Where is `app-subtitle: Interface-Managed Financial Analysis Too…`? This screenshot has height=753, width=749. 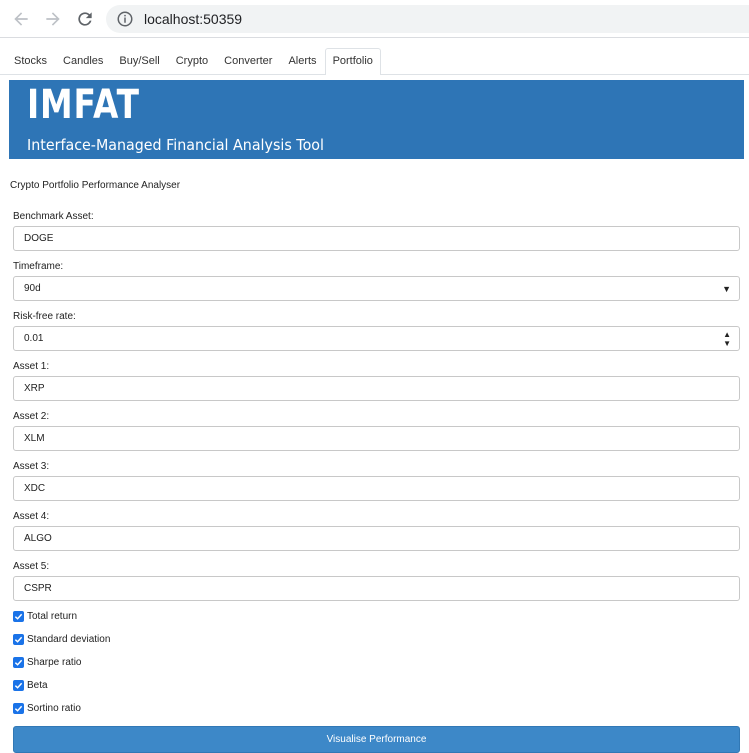 app-subtitle: Interface-Managed Financial Analysis Too… is located at coordinates (175, 145).